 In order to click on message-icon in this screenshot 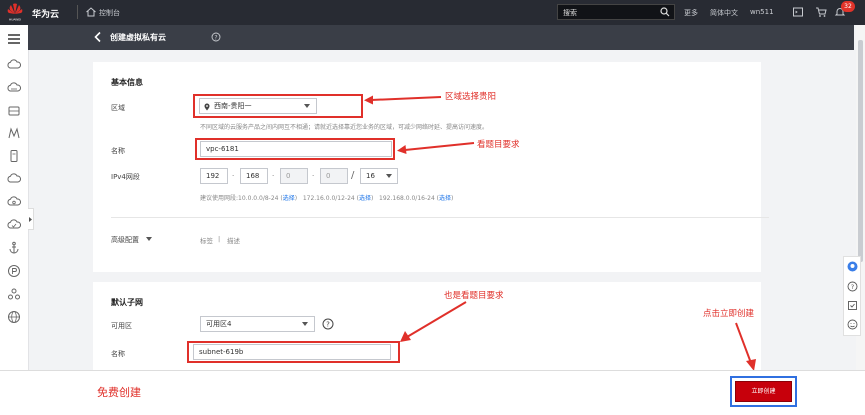, I will do `click(798, 12)`.